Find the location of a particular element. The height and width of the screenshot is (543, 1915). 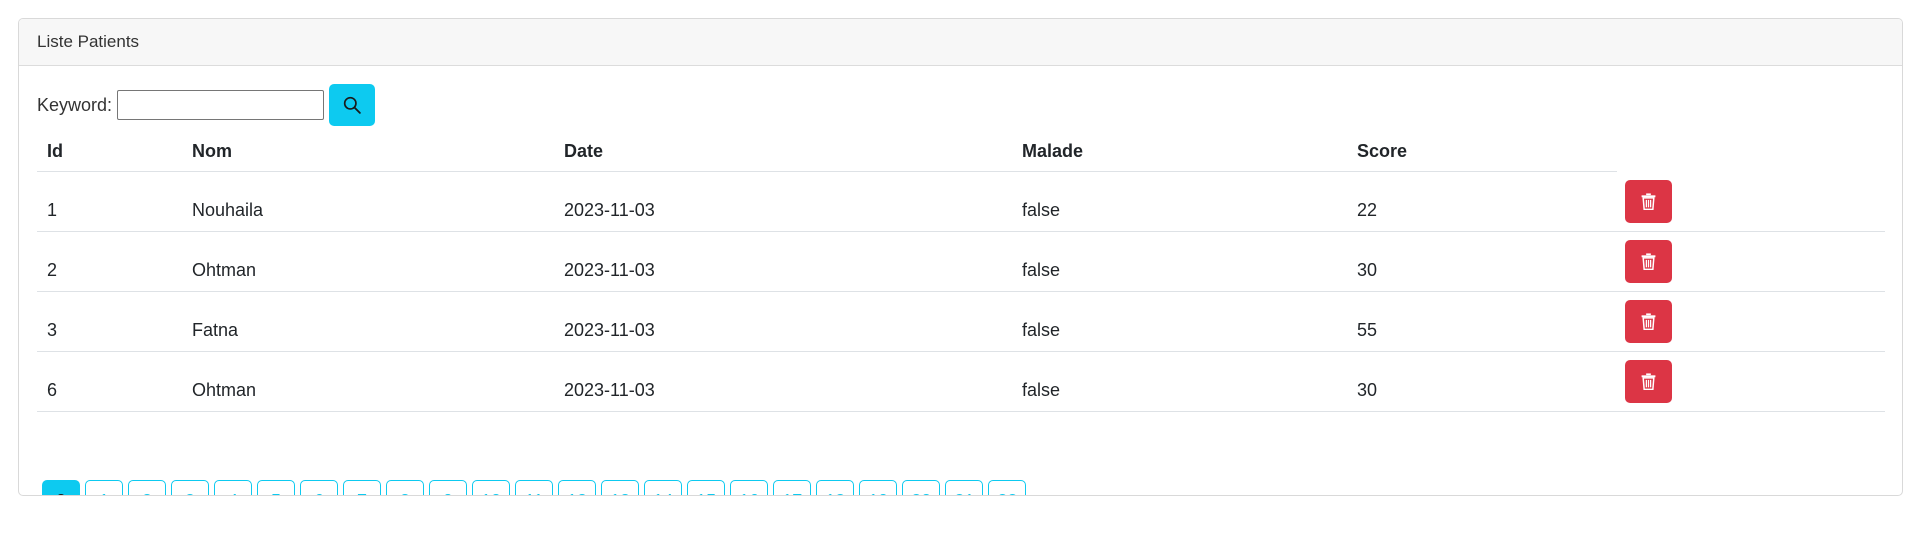

keyword-label: Keyword: is located at coordinates (75, 104).